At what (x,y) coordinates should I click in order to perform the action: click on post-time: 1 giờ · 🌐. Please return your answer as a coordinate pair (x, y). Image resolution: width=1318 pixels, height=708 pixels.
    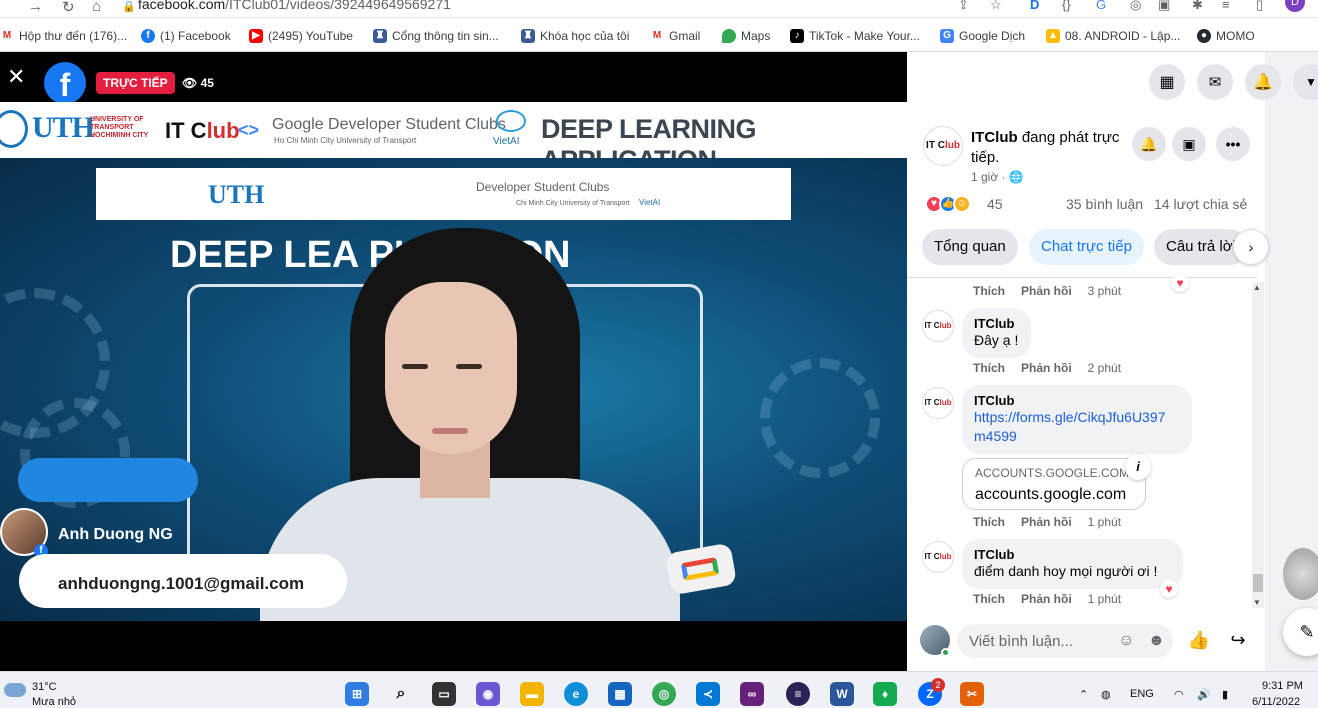
    Looking at the image, I should click on (997, 177).